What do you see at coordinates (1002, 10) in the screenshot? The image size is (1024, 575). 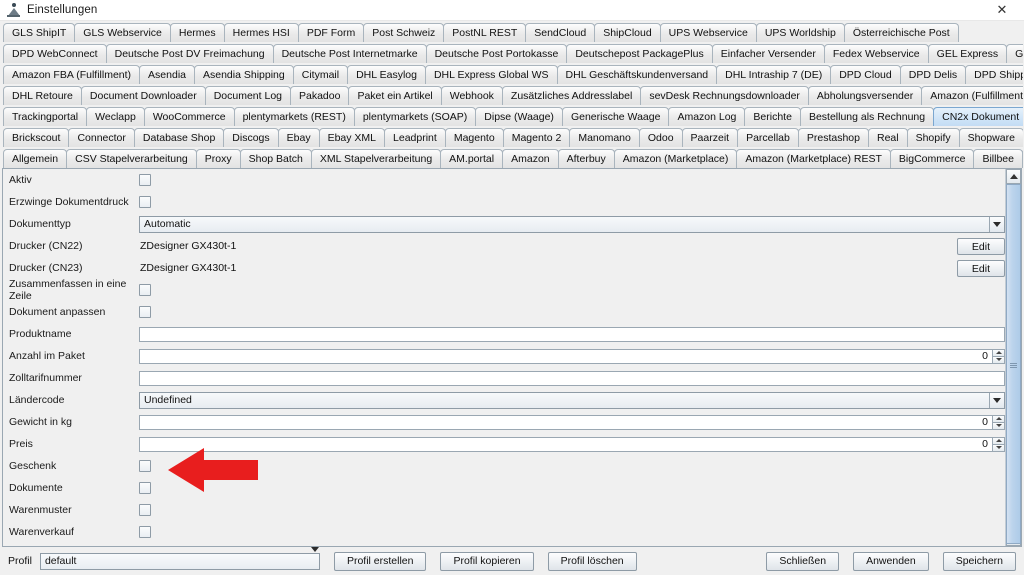 I see `close-icon: ✕` at bounding box center [1002, 10].